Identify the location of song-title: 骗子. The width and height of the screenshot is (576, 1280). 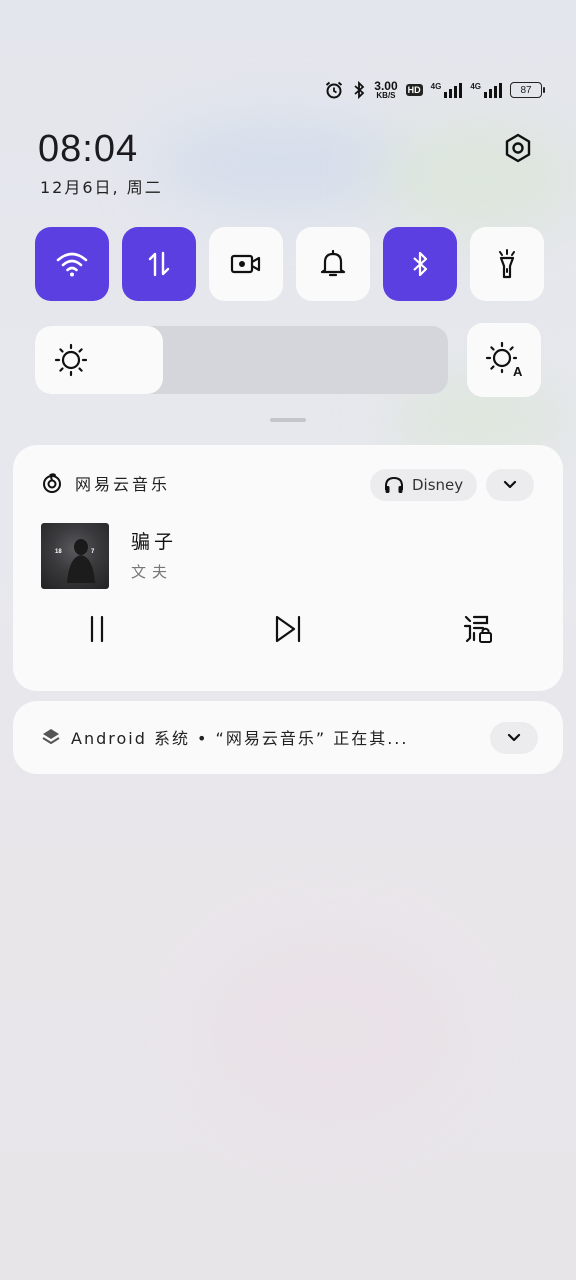
(154, 542).